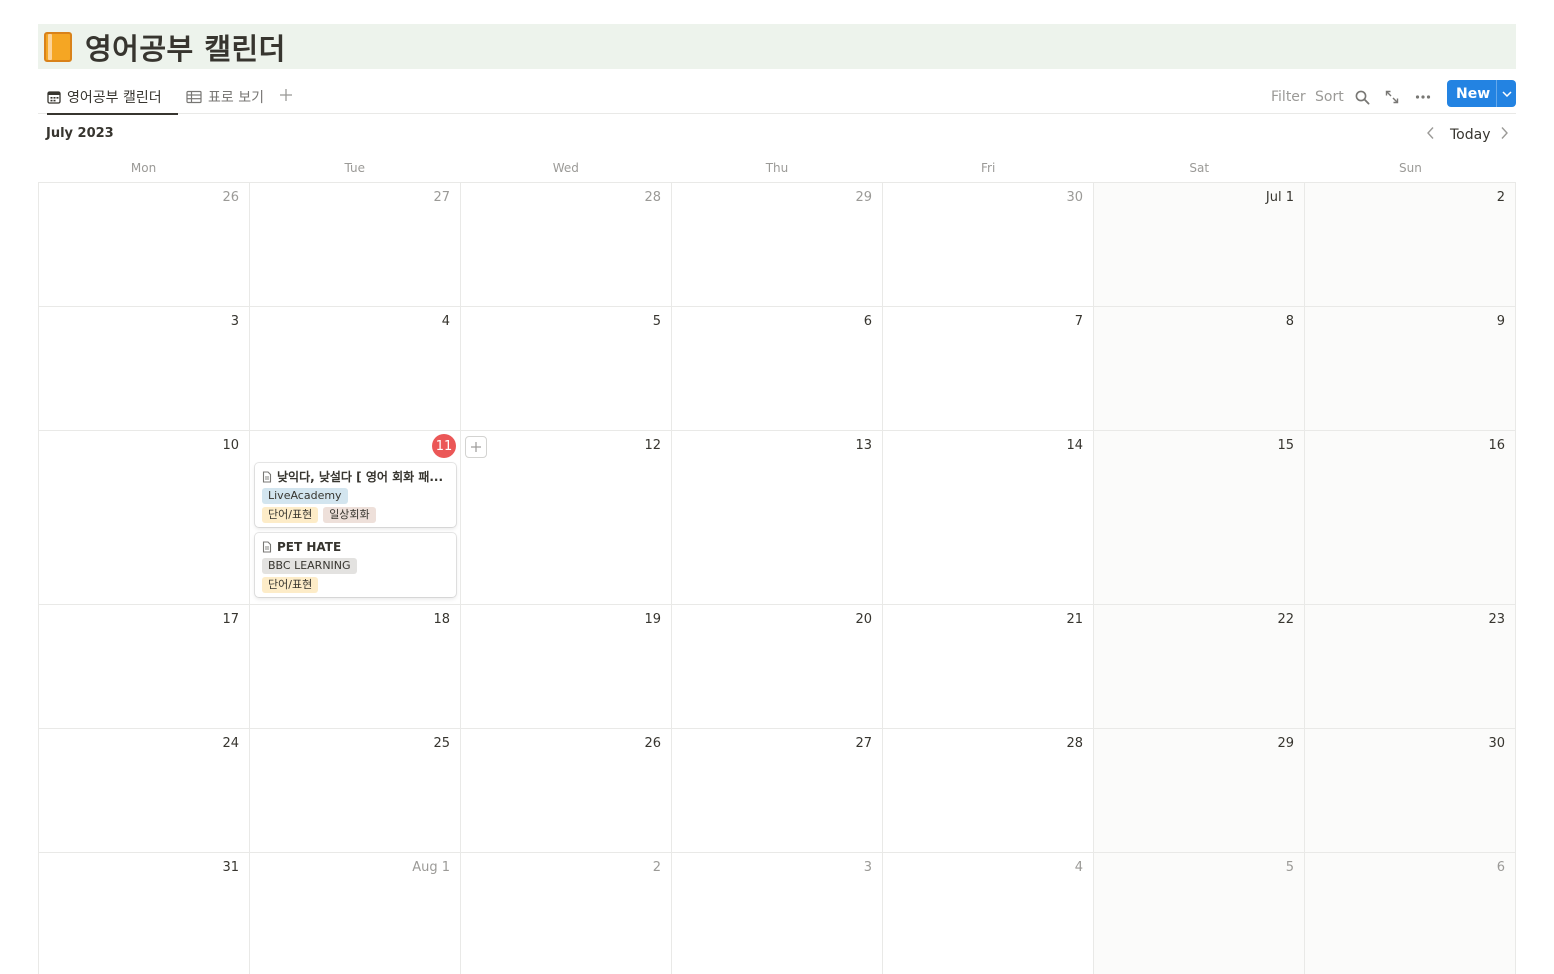 The height and width of the screenshot is (974, 1554). I want to click on add-event-icon, so click(476, 447).